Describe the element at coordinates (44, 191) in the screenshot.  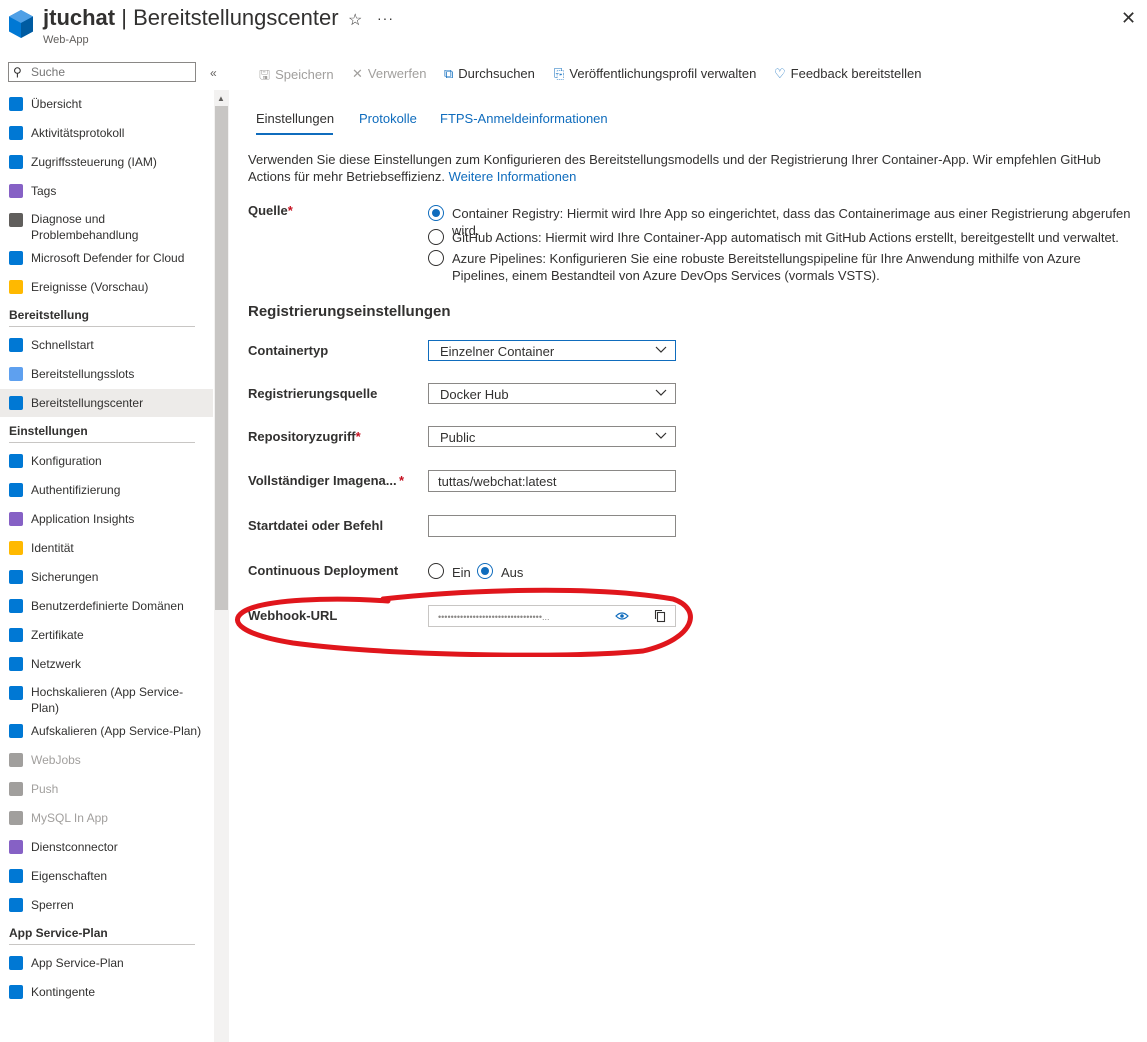
I see `sidebar-item-label: Tags` at that location.